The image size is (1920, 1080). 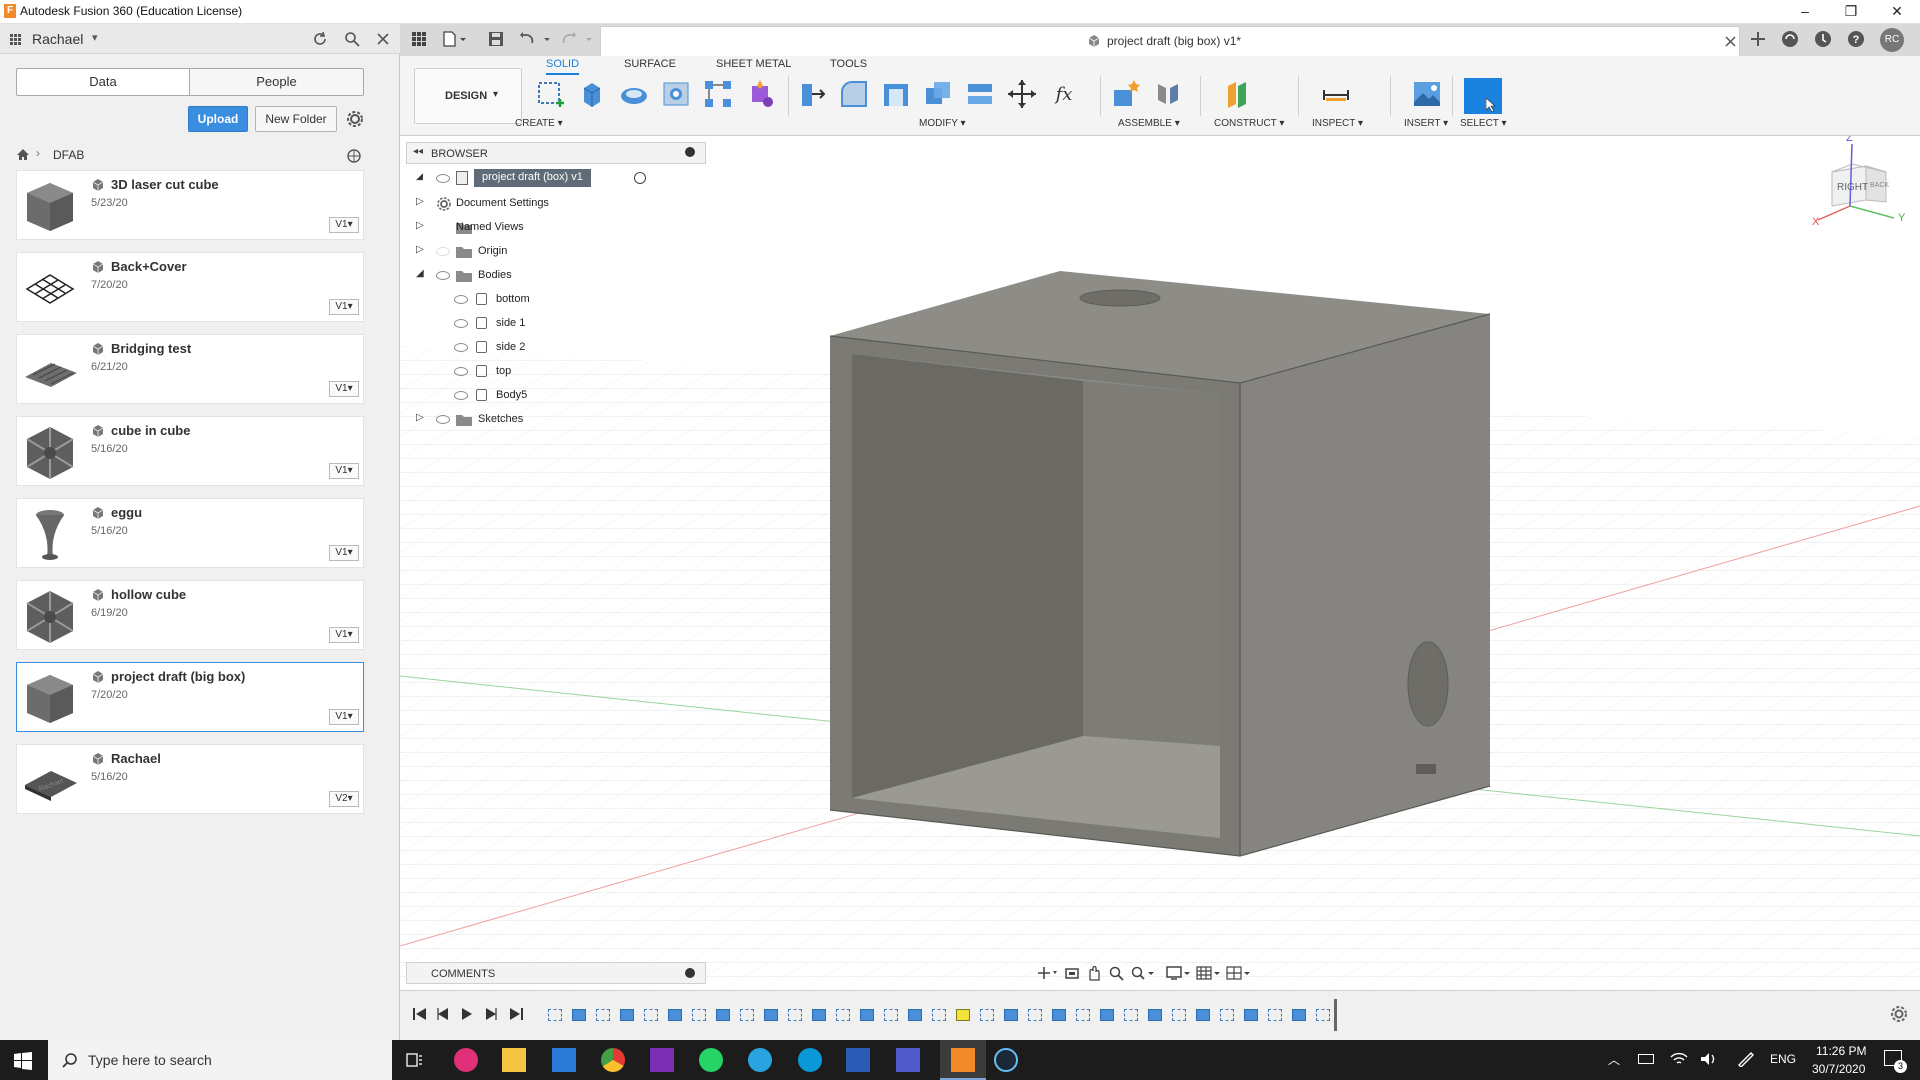 What do you see at coordinates (23, 1061) in the screenshot?
I see `windows-start-icon` at bounding box center [23, 1061].